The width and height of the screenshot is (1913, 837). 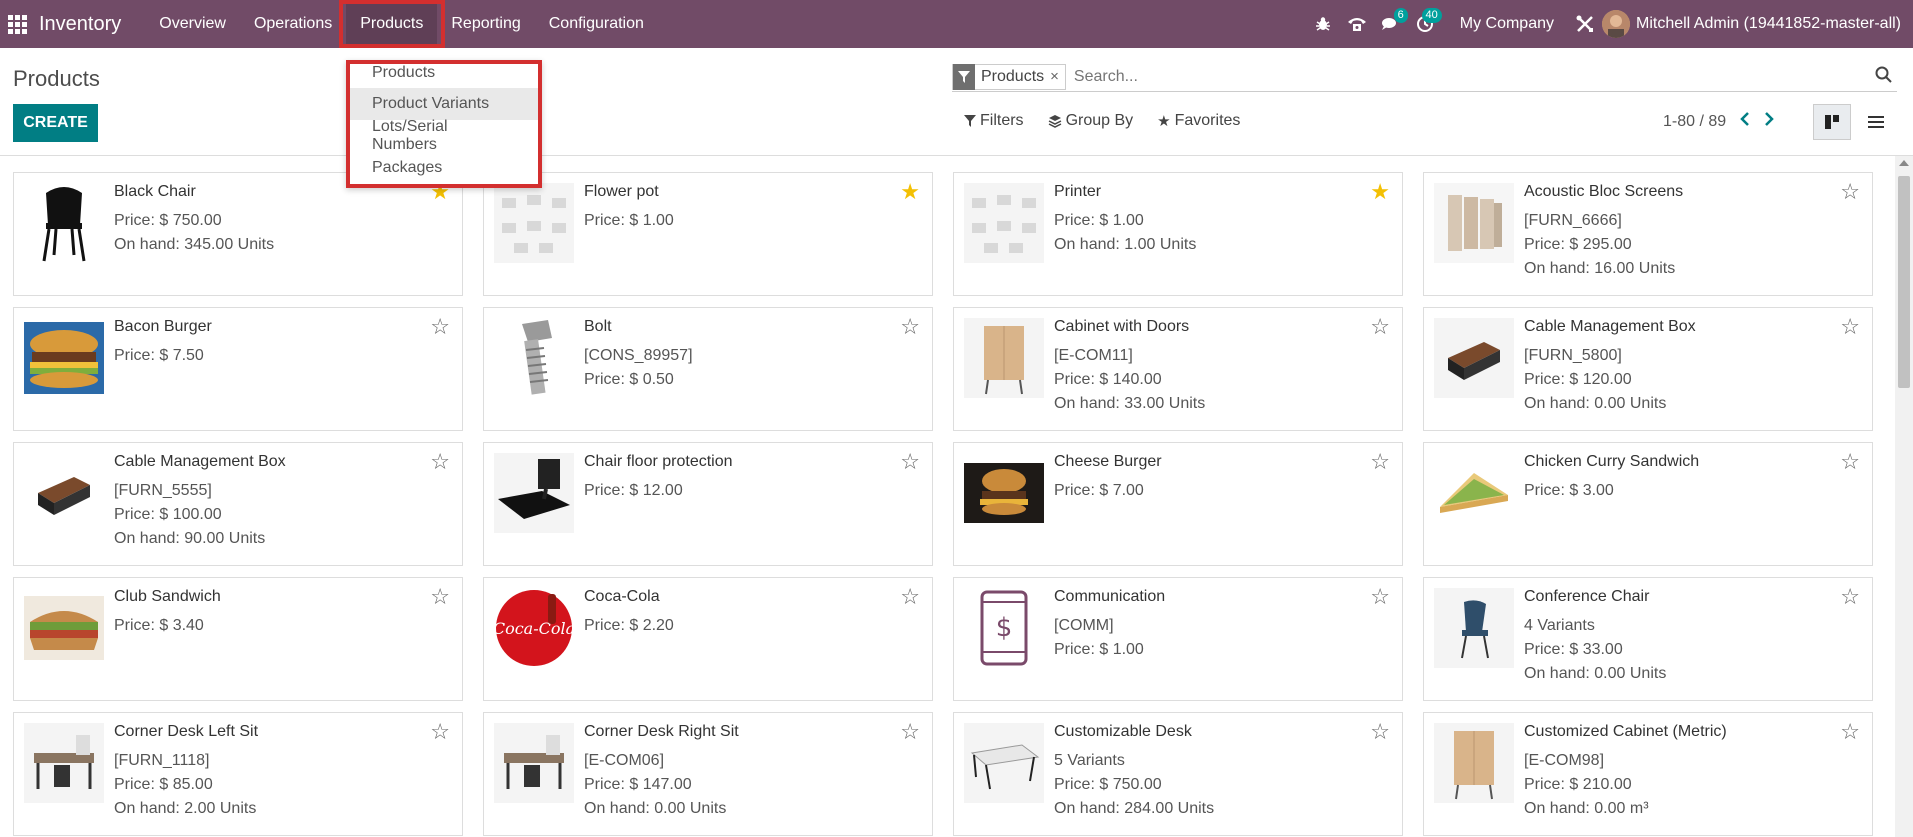 What do you see at coordinates (1357, 24) in the screenshot?
I see `phone-icon` at bounding box center [1357, 24].